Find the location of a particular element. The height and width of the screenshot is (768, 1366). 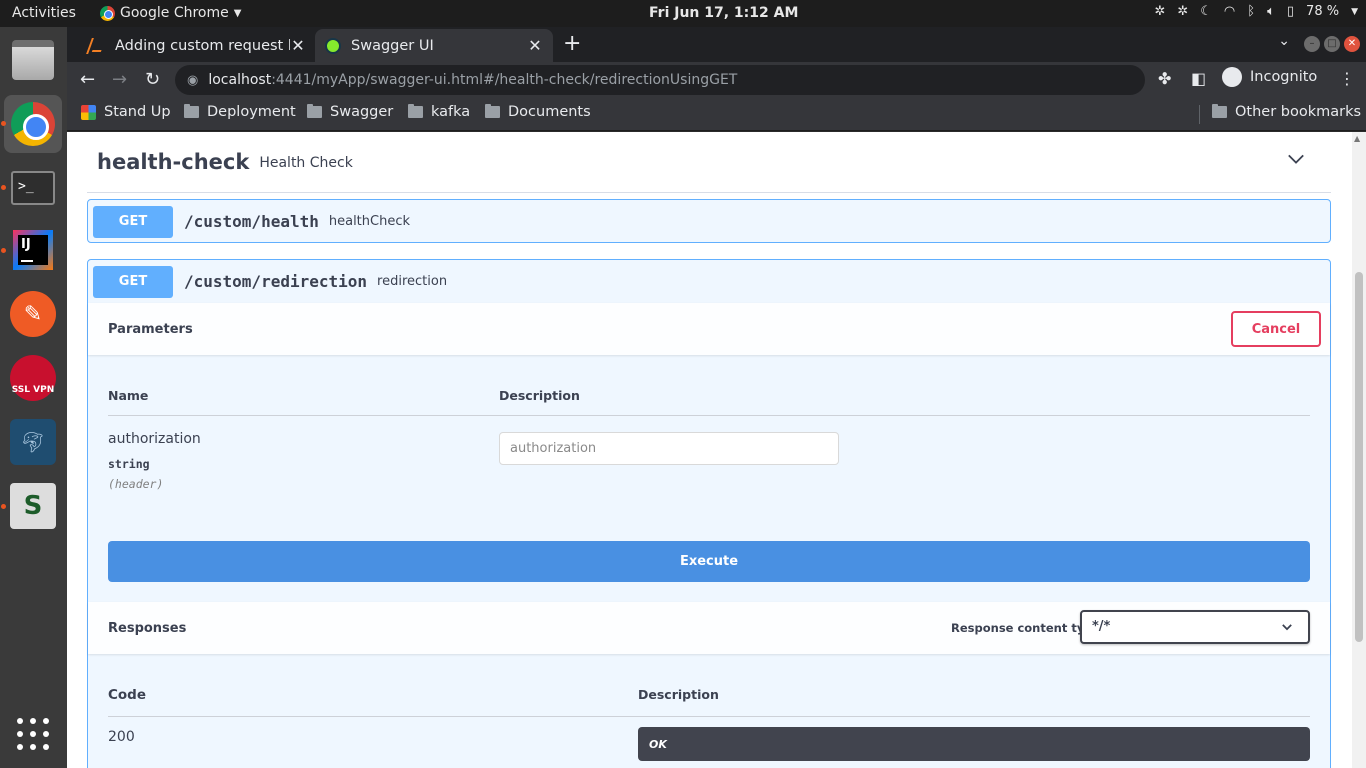

mysql-workbench-launcher: 🐬︎ is located at coordinates (33, 442).